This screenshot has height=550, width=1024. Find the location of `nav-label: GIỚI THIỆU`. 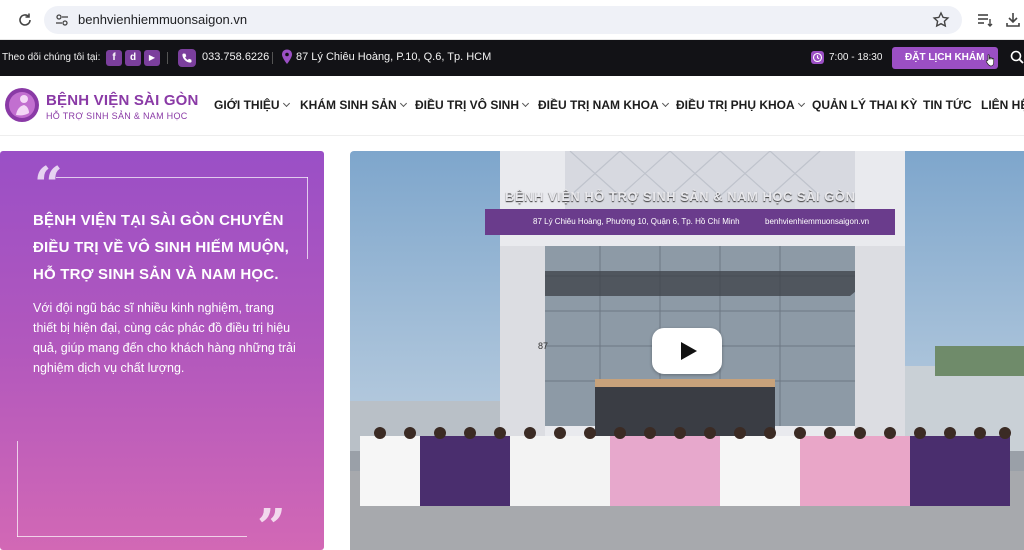

nav-label: GIỚI THIỆU is located at coordinates (247, 105).